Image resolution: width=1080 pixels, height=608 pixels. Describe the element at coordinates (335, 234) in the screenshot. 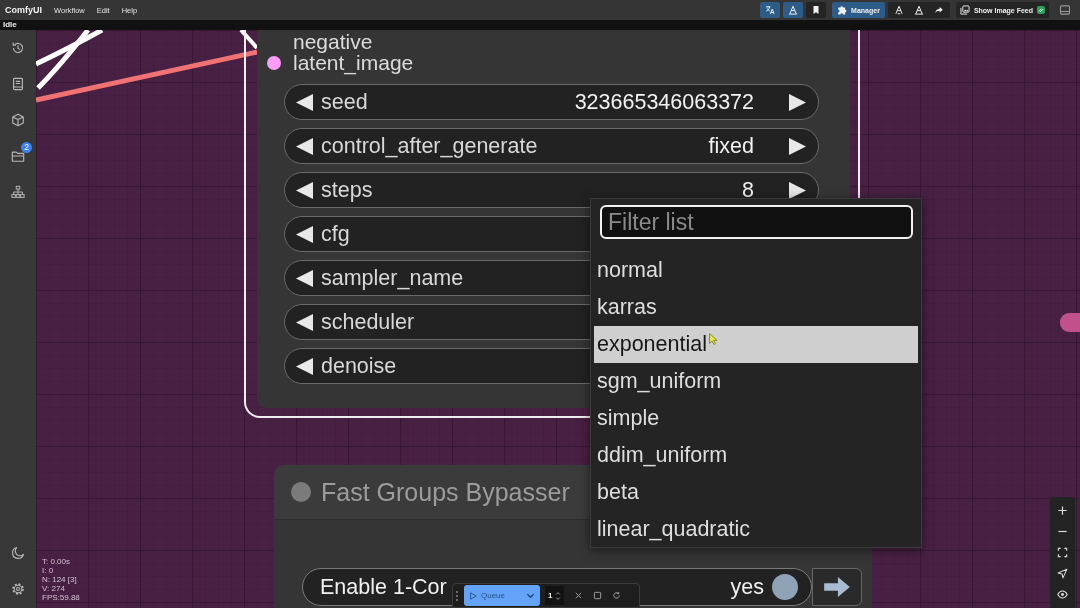

I see `widget-label: cfg` at that location.